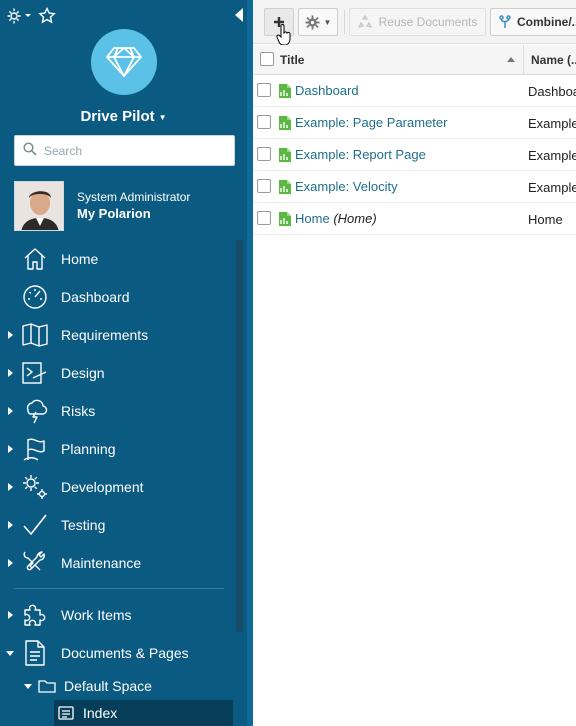  Describe the element at coordinates (30, 150) in the screenshot. I see `search-icon` at that location.